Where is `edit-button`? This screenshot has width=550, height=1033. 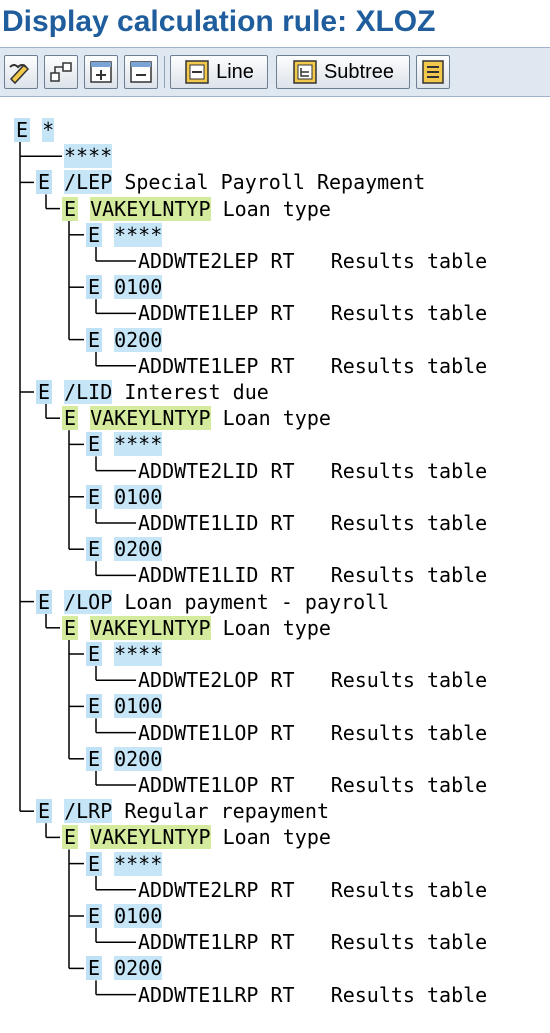 edit-button is located at coordinates (21, 72).